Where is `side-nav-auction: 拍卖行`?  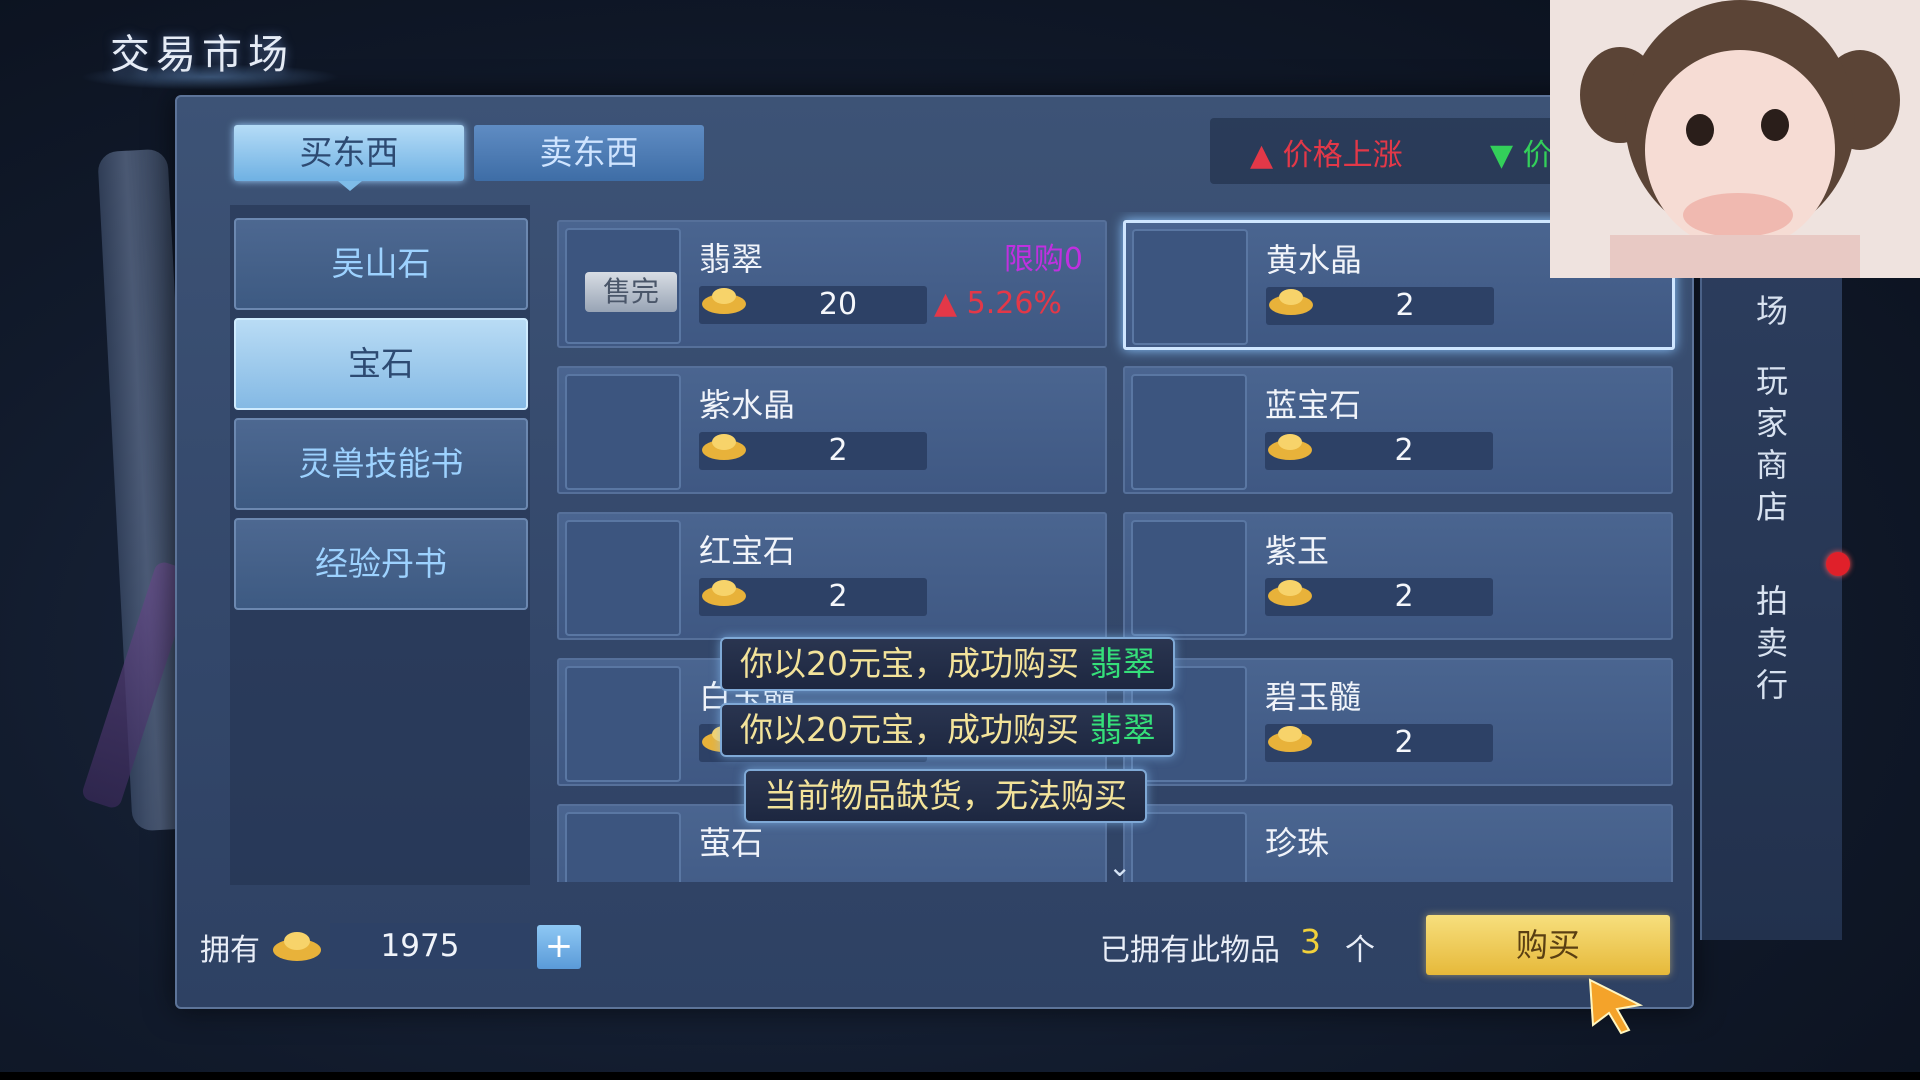
side-nav-auction: 拍卖行 is located at coordinates (1772, 643).